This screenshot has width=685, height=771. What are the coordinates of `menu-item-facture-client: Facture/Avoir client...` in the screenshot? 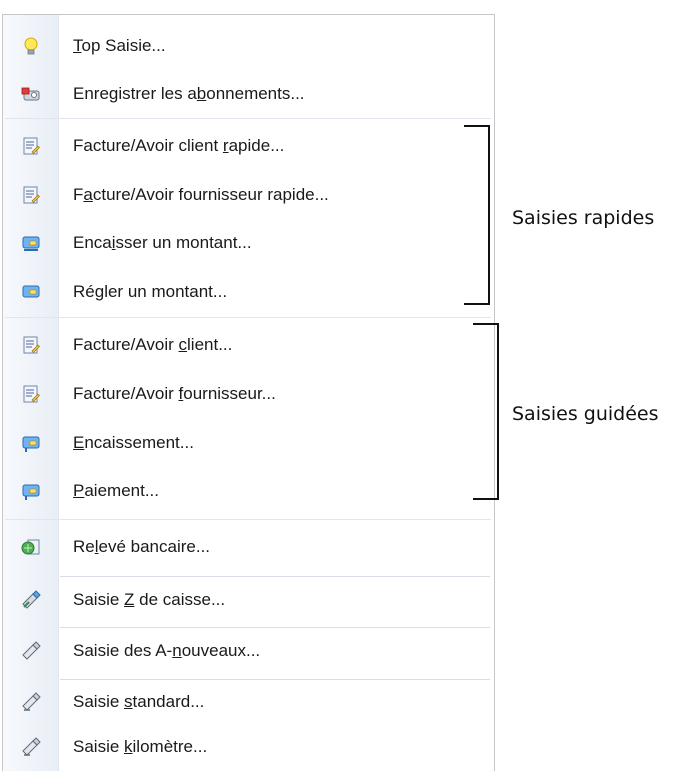 It's located at (248, 345).